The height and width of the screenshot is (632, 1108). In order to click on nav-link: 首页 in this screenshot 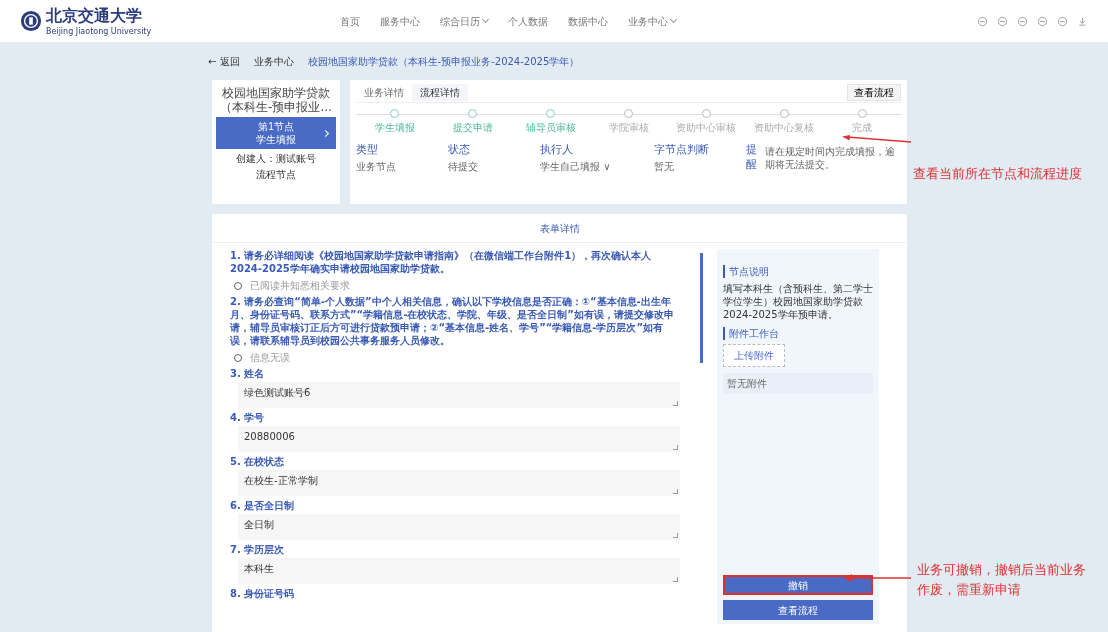, I will do `click(350, 21)`.